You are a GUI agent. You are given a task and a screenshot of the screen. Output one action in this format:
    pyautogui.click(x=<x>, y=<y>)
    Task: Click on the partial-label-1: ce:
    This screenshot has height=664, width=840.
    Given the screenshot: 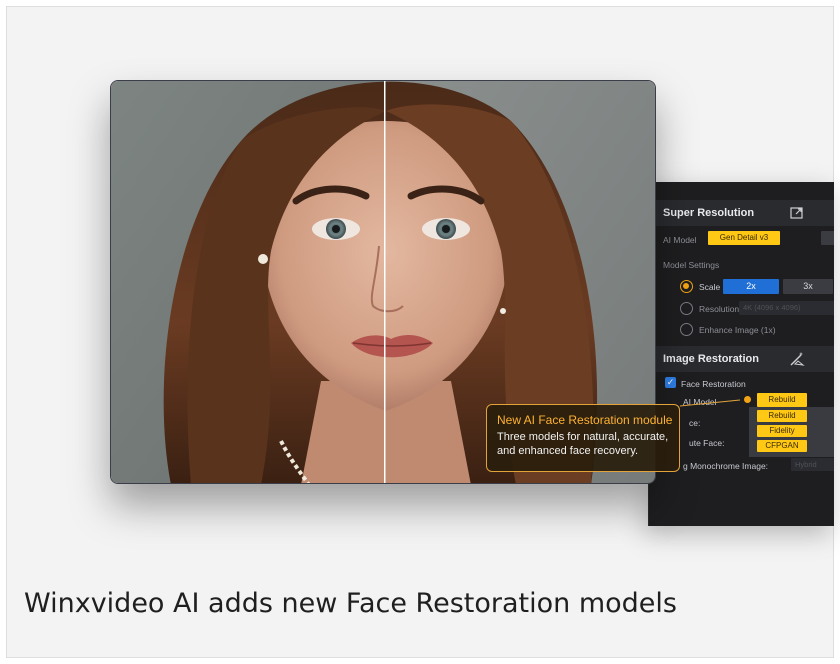 What is the action you would take?
    pyautogui.click(x=695, y=423)
    